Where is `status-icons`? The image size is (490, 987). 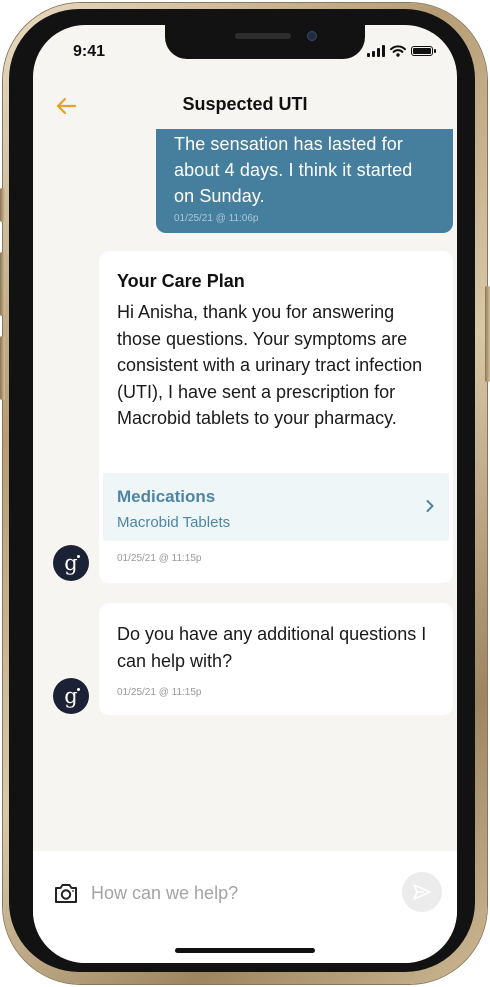 status-icons is located at coordinates (401, 51).